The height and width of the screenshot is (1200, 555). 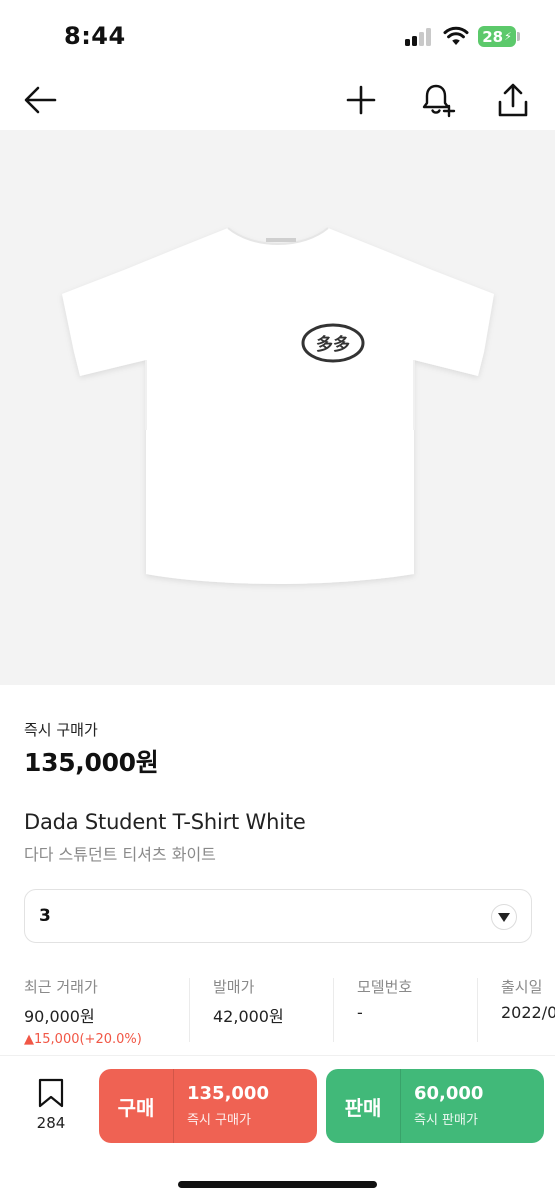 I want to click on buy-price: 135,000, so click(x=228, y=1093).